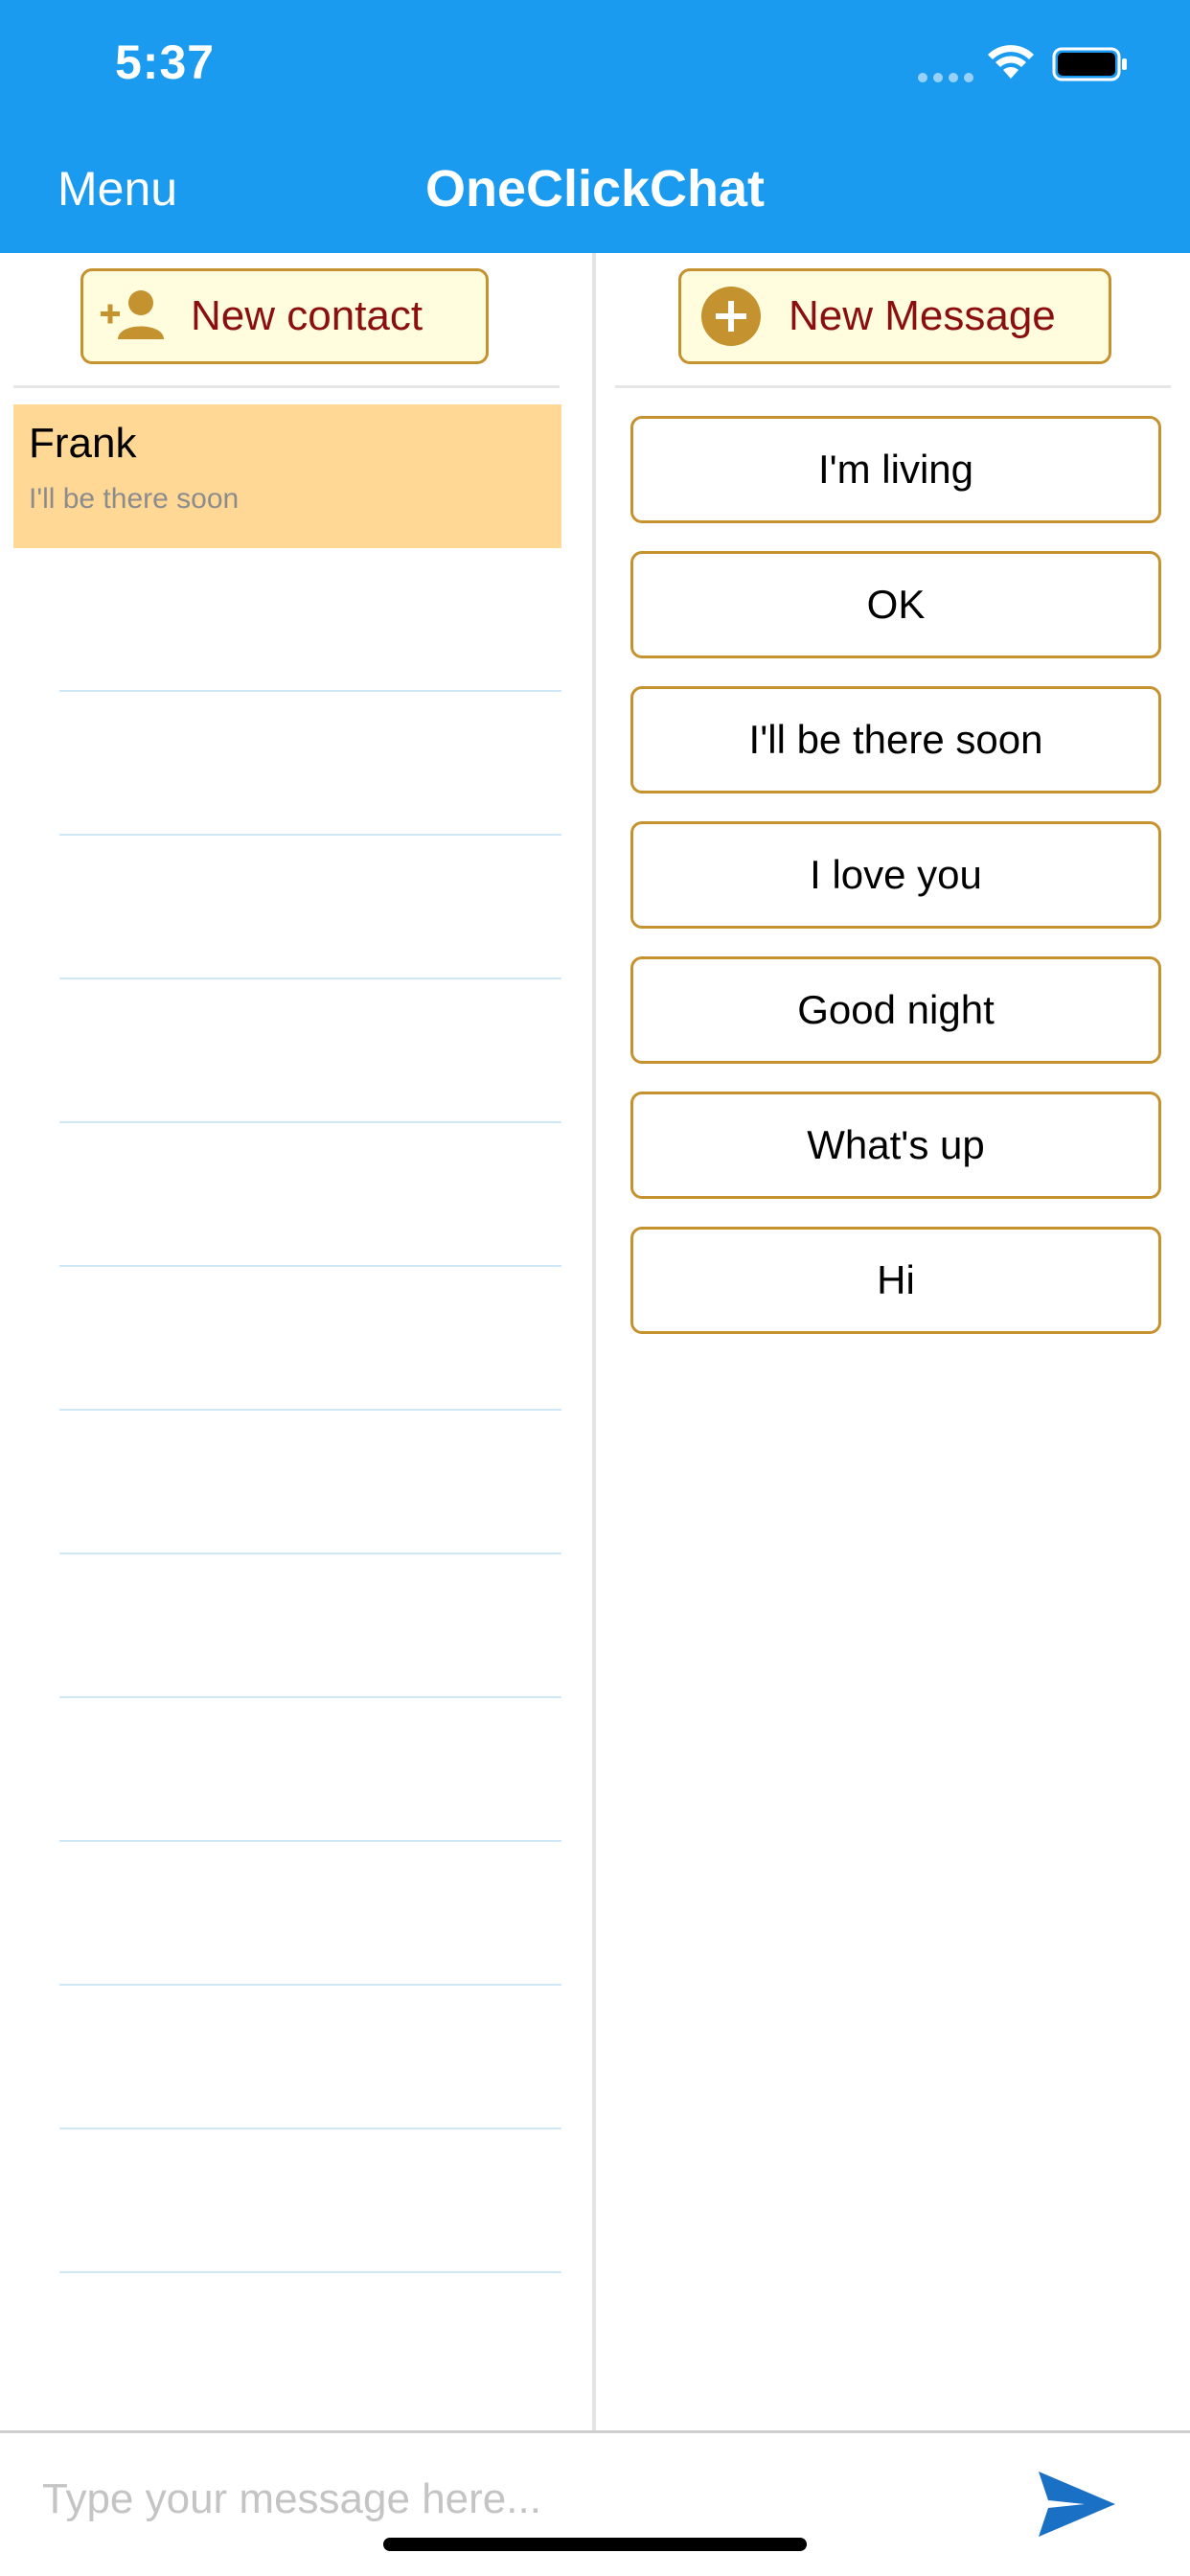  Describe the element at coordinates (896, 875) in the screenshot. I see `quick-message-button: I love you` at that location.